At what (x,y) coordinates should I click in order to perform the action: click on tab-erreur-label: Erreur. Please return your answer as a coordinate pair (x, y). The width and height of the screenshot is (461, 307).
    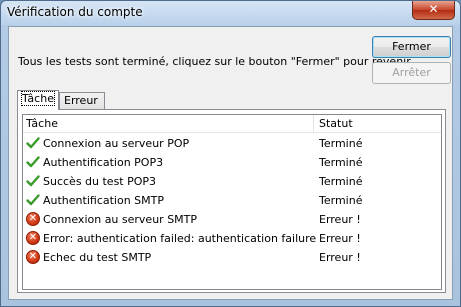
    Looking at the image, I should click on (81, 100).